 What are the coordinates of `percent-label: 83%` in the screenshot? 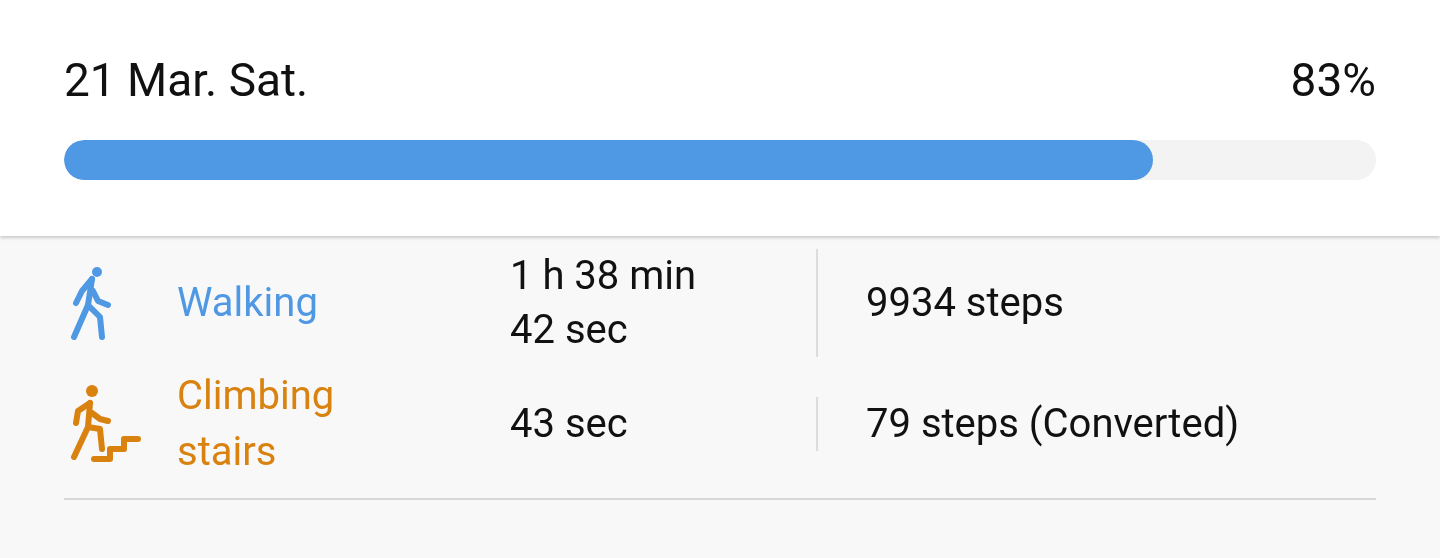 It's located at (1333, 80).